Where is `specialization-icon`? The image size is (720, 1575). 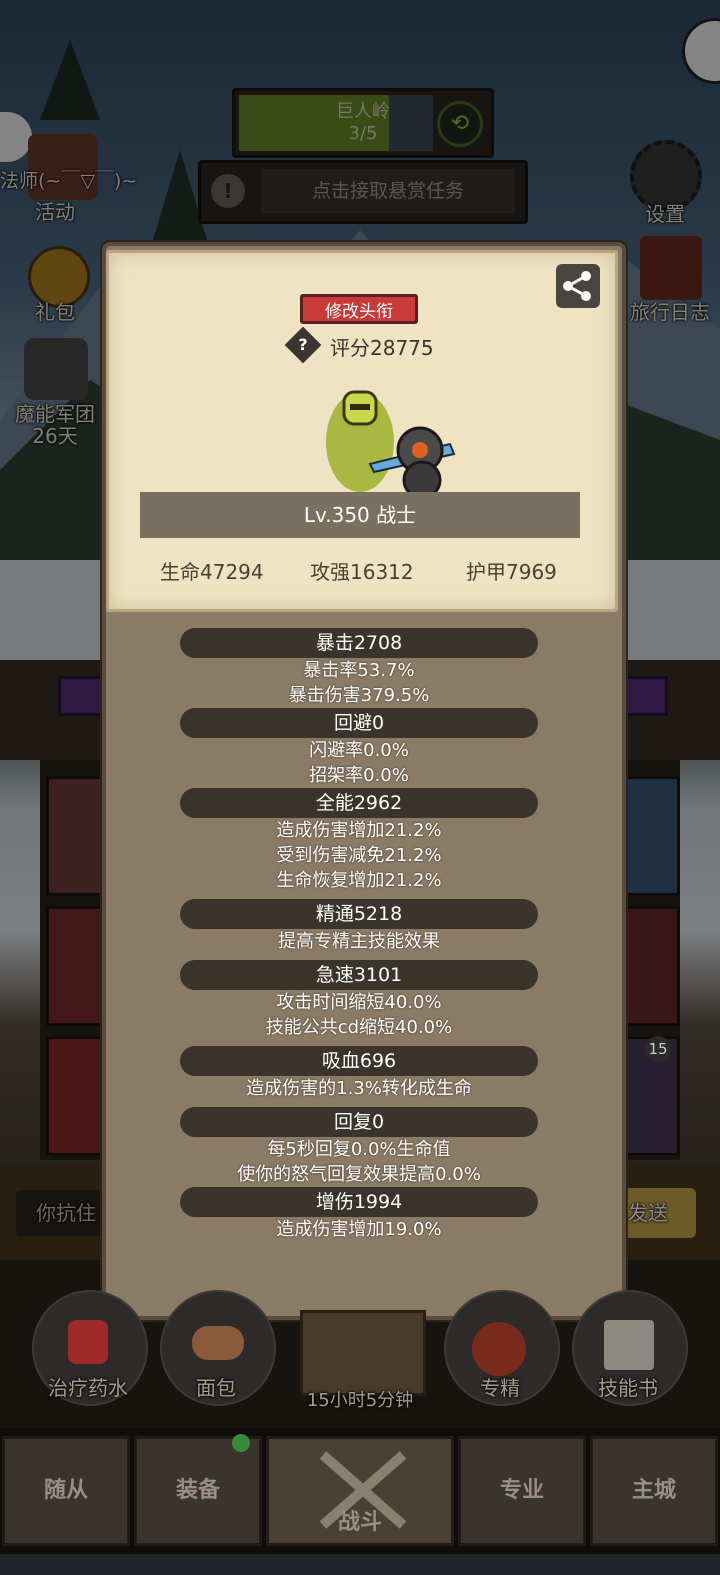
specialization-icon is located at coordinates (499, 1349).